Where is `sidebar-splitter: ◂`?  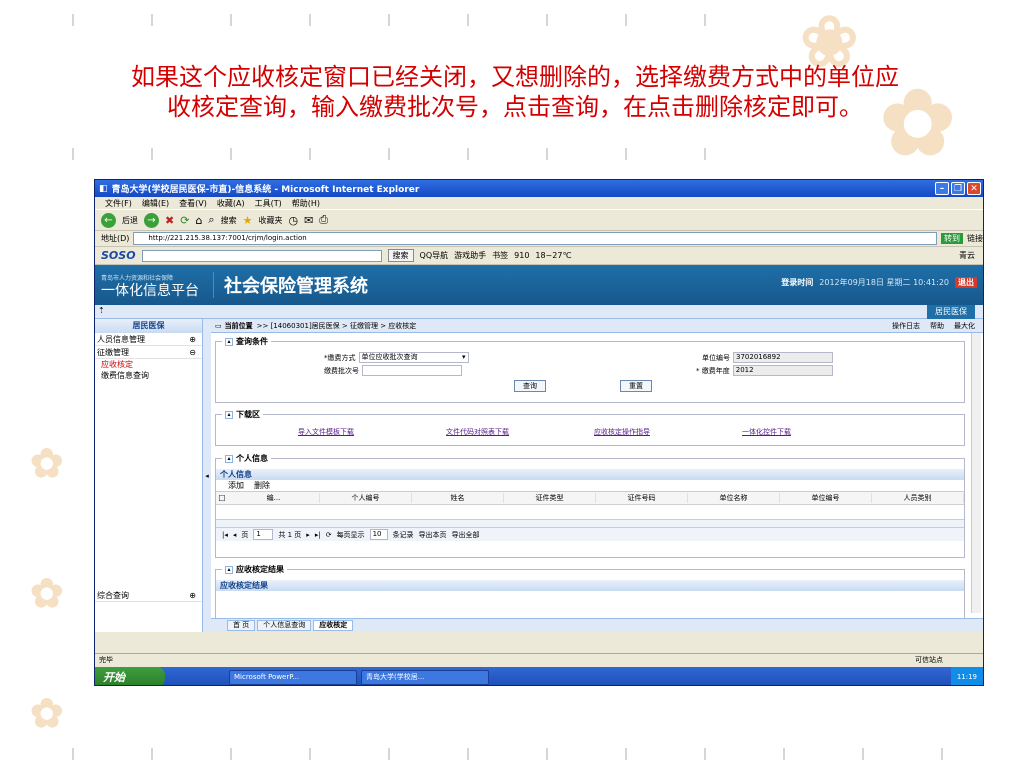 sidebar-splitter: ◂ is located at coordinates (207, 475).